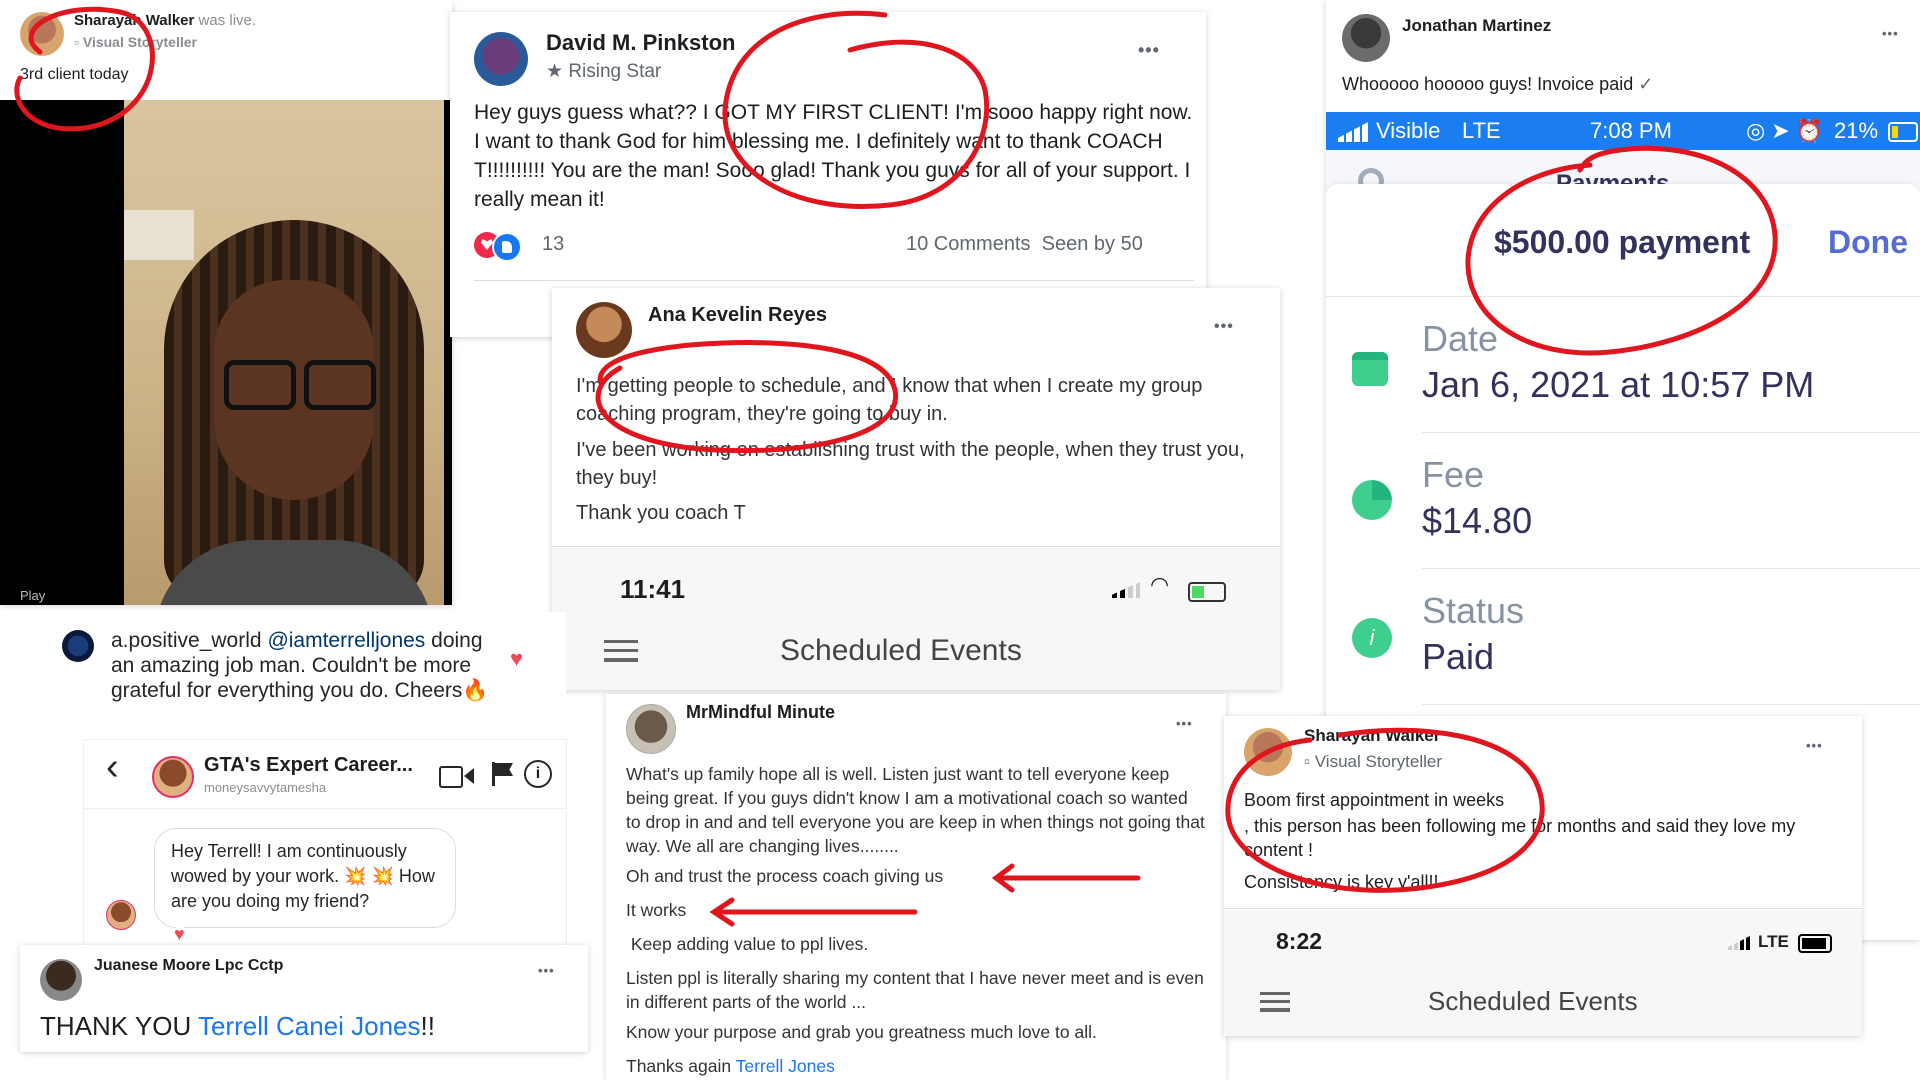  I want to click on video-call-icon-lens, so click(469, 776).